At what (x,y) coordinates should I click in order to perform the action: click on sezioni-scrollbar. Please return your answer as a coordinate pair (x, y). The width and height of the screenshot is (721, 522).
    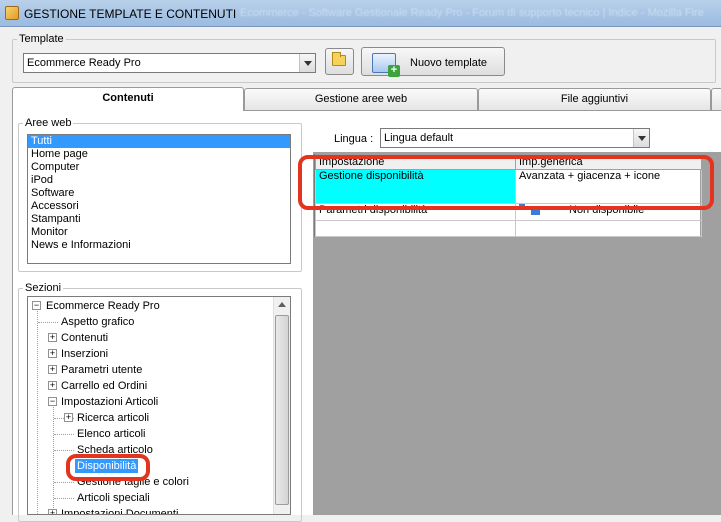
    Looking at the image, I should click on (281, 405).